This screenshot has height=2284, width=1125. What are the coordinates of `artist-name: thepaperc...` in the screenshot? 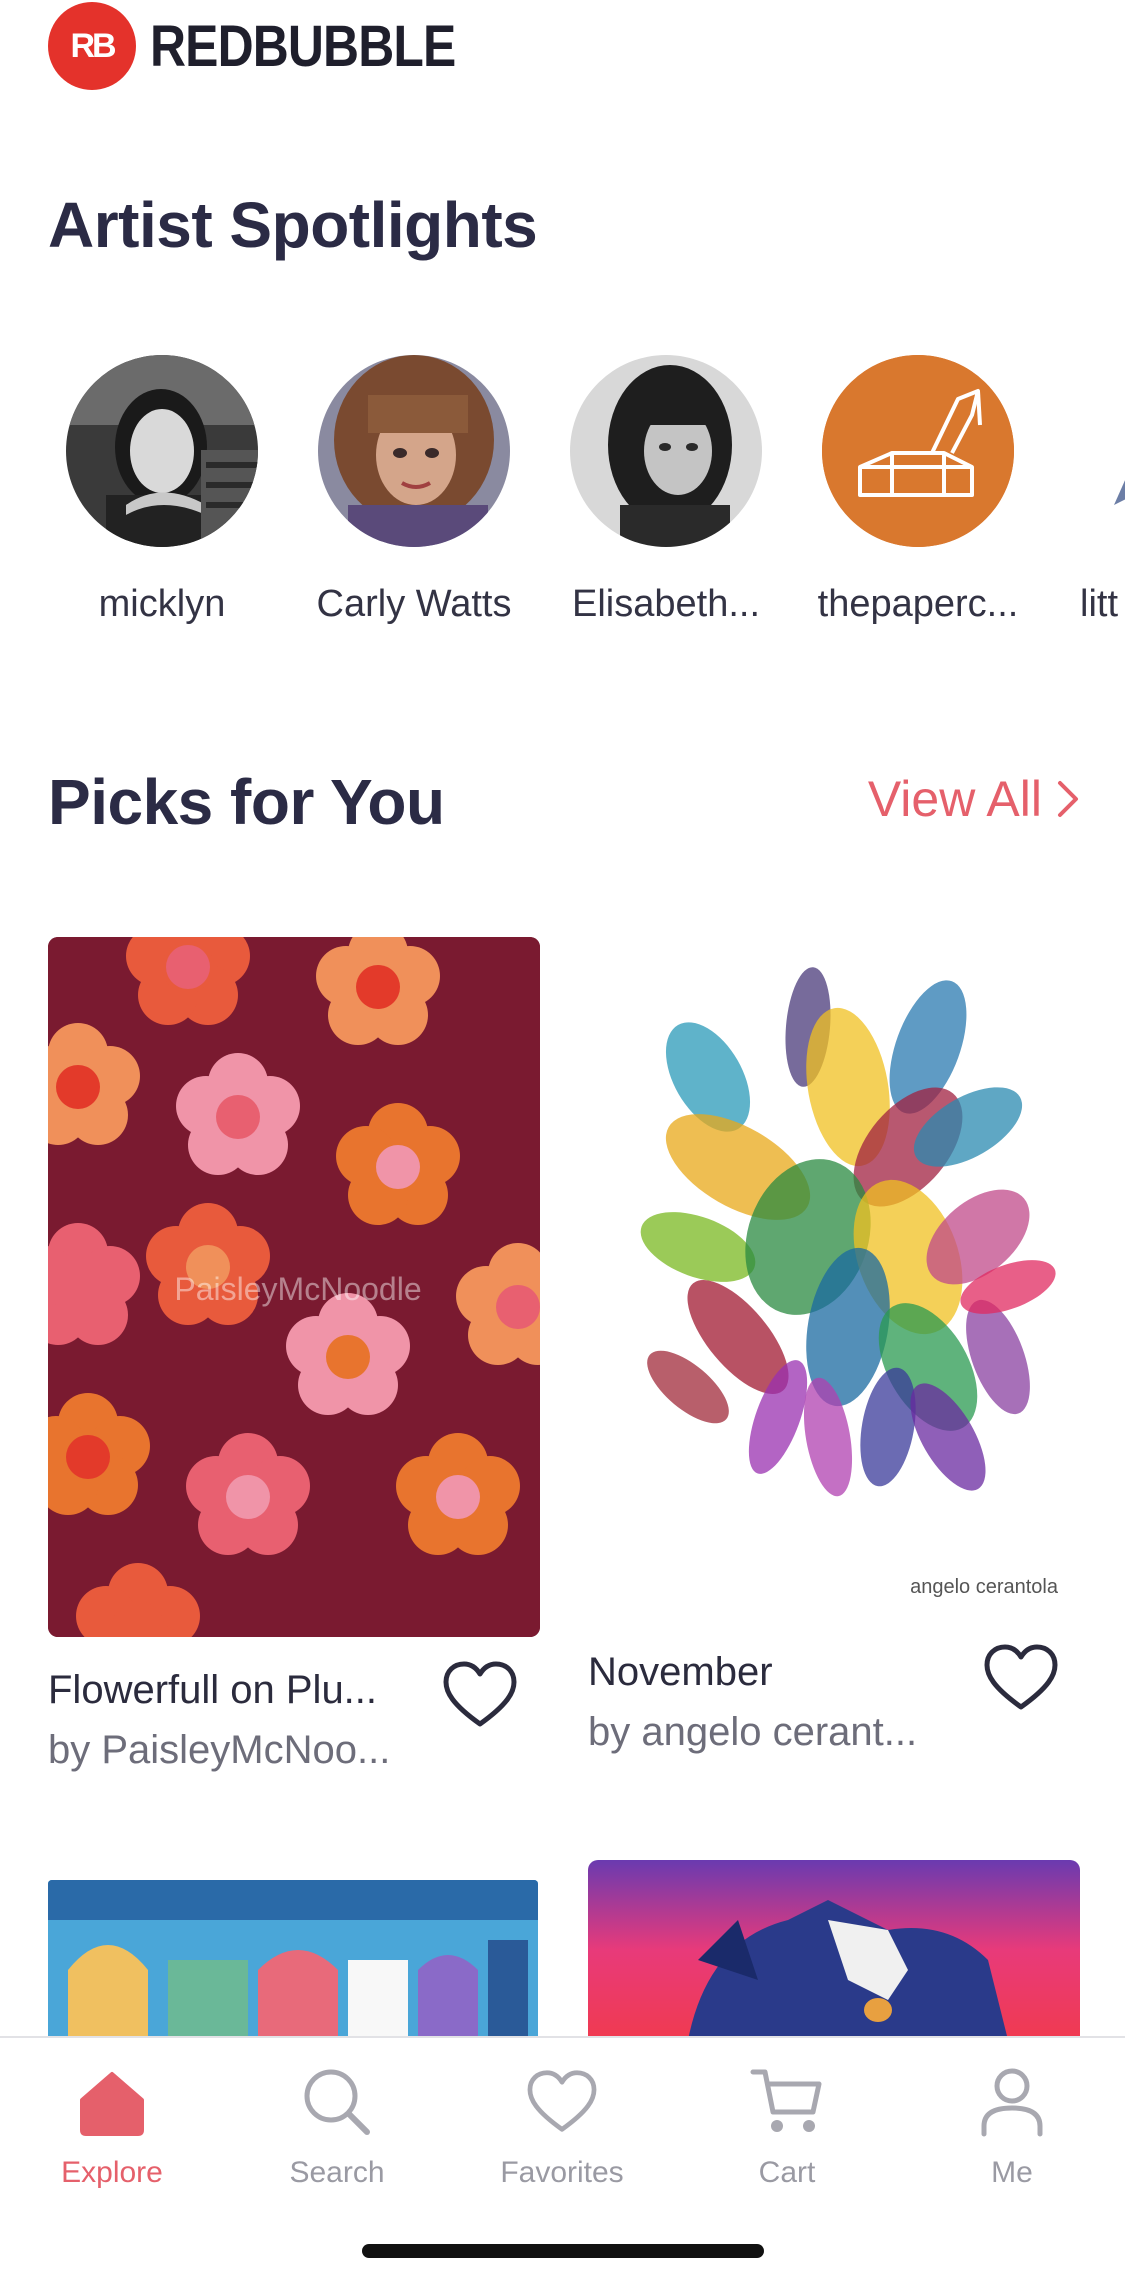 It's located at (918, 604).